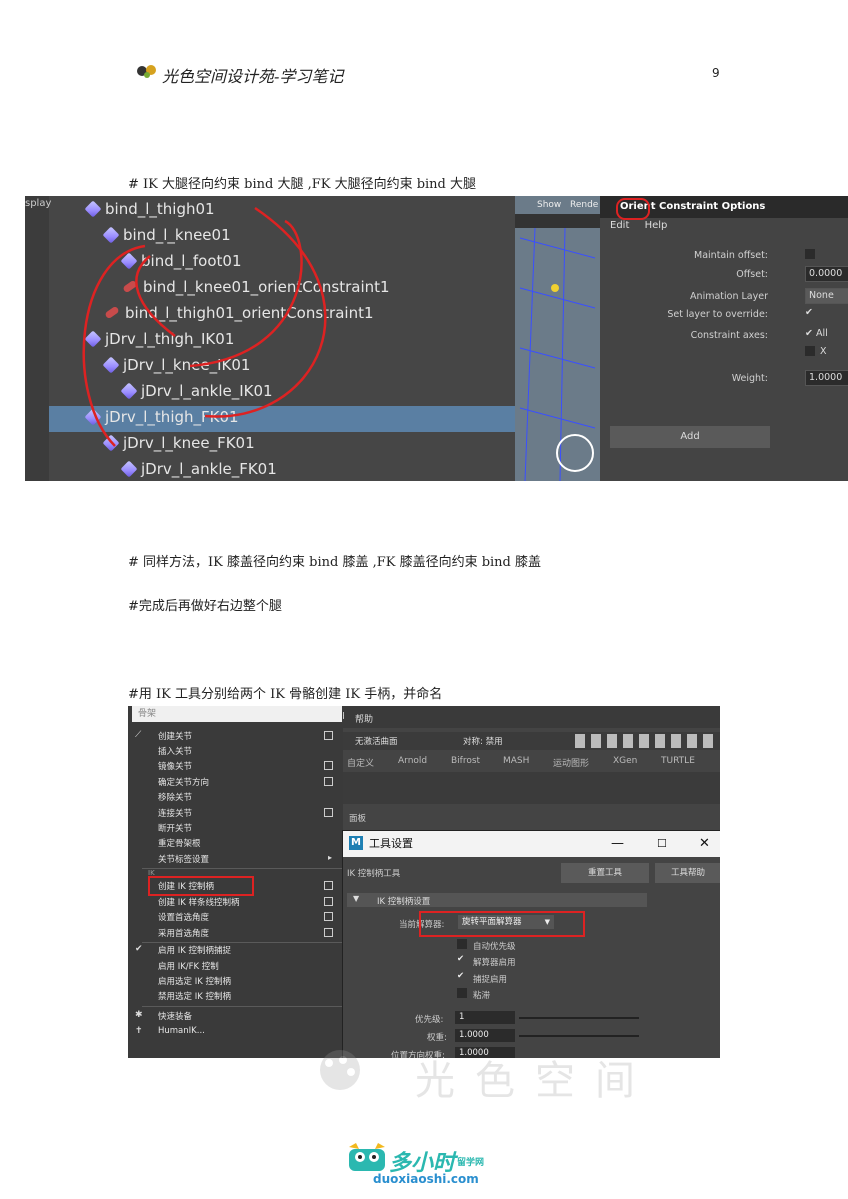 This screenshot has width=848, height=1199. I want to click on maintain-offset-checkbox, so click(810, 254).